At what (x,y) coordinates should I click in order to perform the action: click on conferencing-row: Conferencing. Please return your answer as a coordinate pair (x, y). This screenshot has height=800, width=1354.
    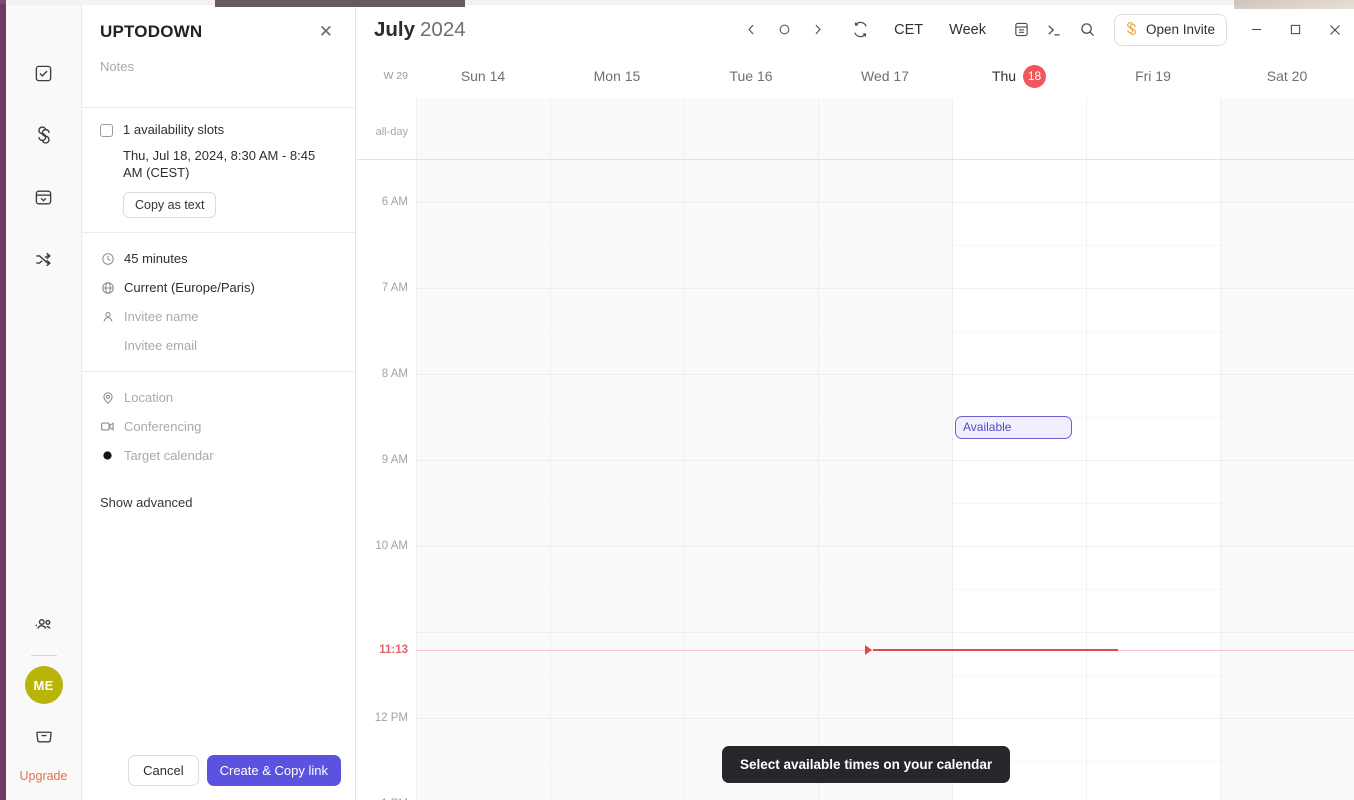
    Looking at the image, I should click on (218, 426).